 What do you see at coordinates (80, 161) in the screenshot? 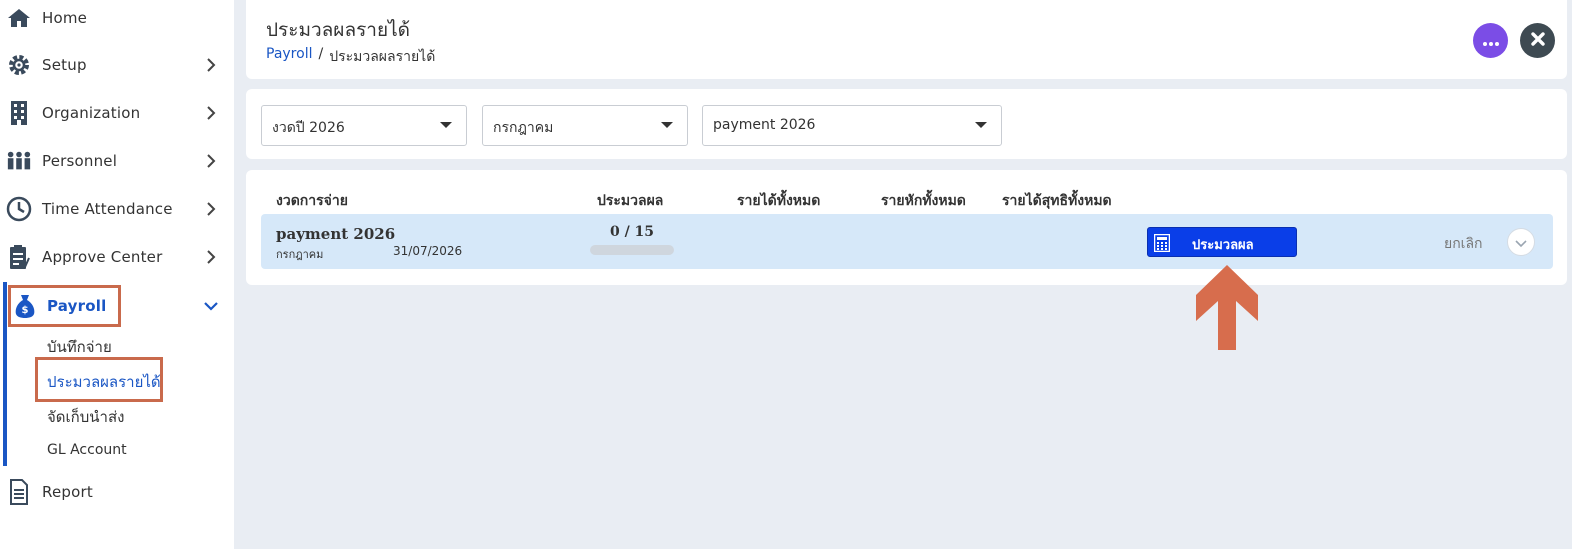
I see `sidebar-item-label: Personnel` at bounding box center [80, 161].